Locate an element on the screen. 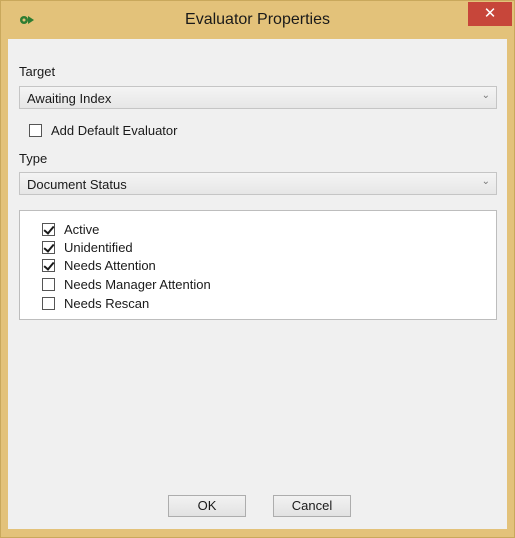 This screenshot has width=515, height=538. close-icon: ✕ is located at coordinates (490, 13).